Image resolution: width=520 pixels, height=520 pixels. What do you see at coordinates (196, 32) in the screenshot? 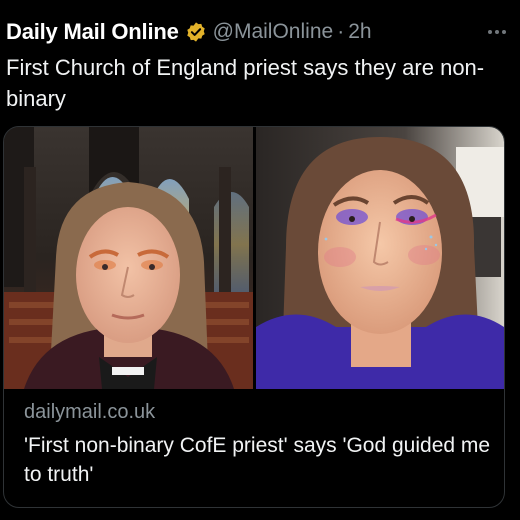
I see `verified-badge-icon` at bounding box center [196, 32].